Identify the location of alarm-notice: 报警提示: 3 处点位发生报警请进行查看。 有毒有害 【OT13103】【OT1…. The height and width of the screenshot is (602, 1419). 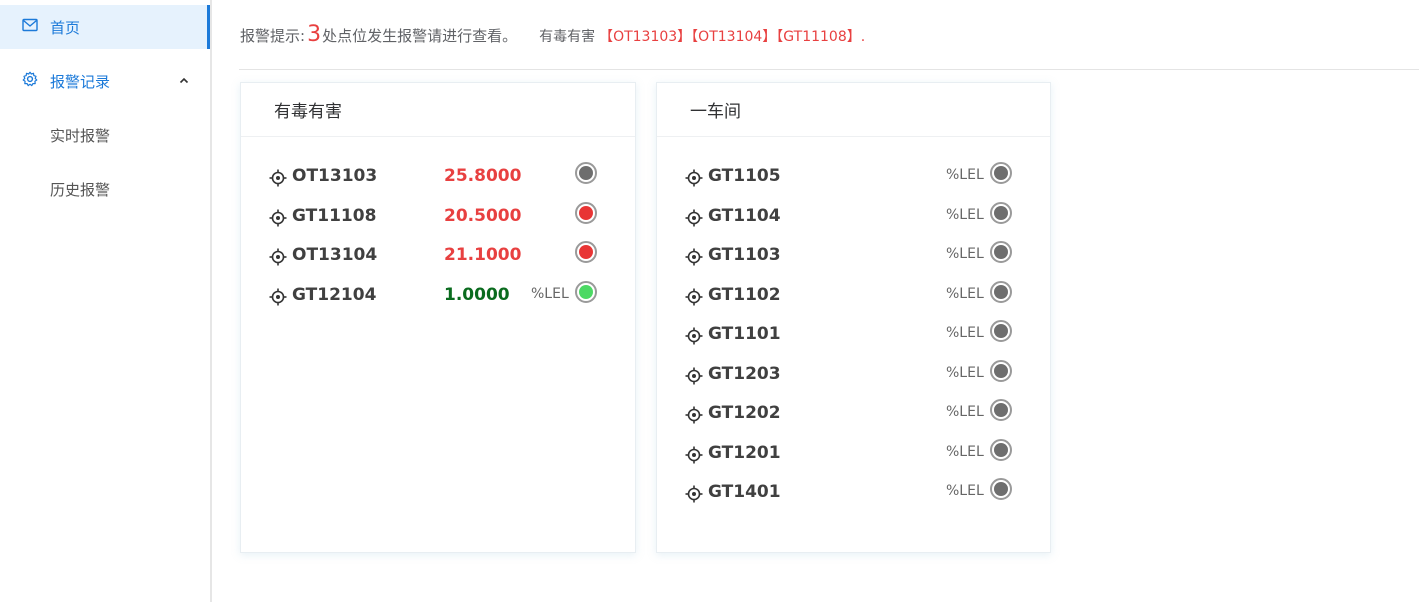
(820, 40).